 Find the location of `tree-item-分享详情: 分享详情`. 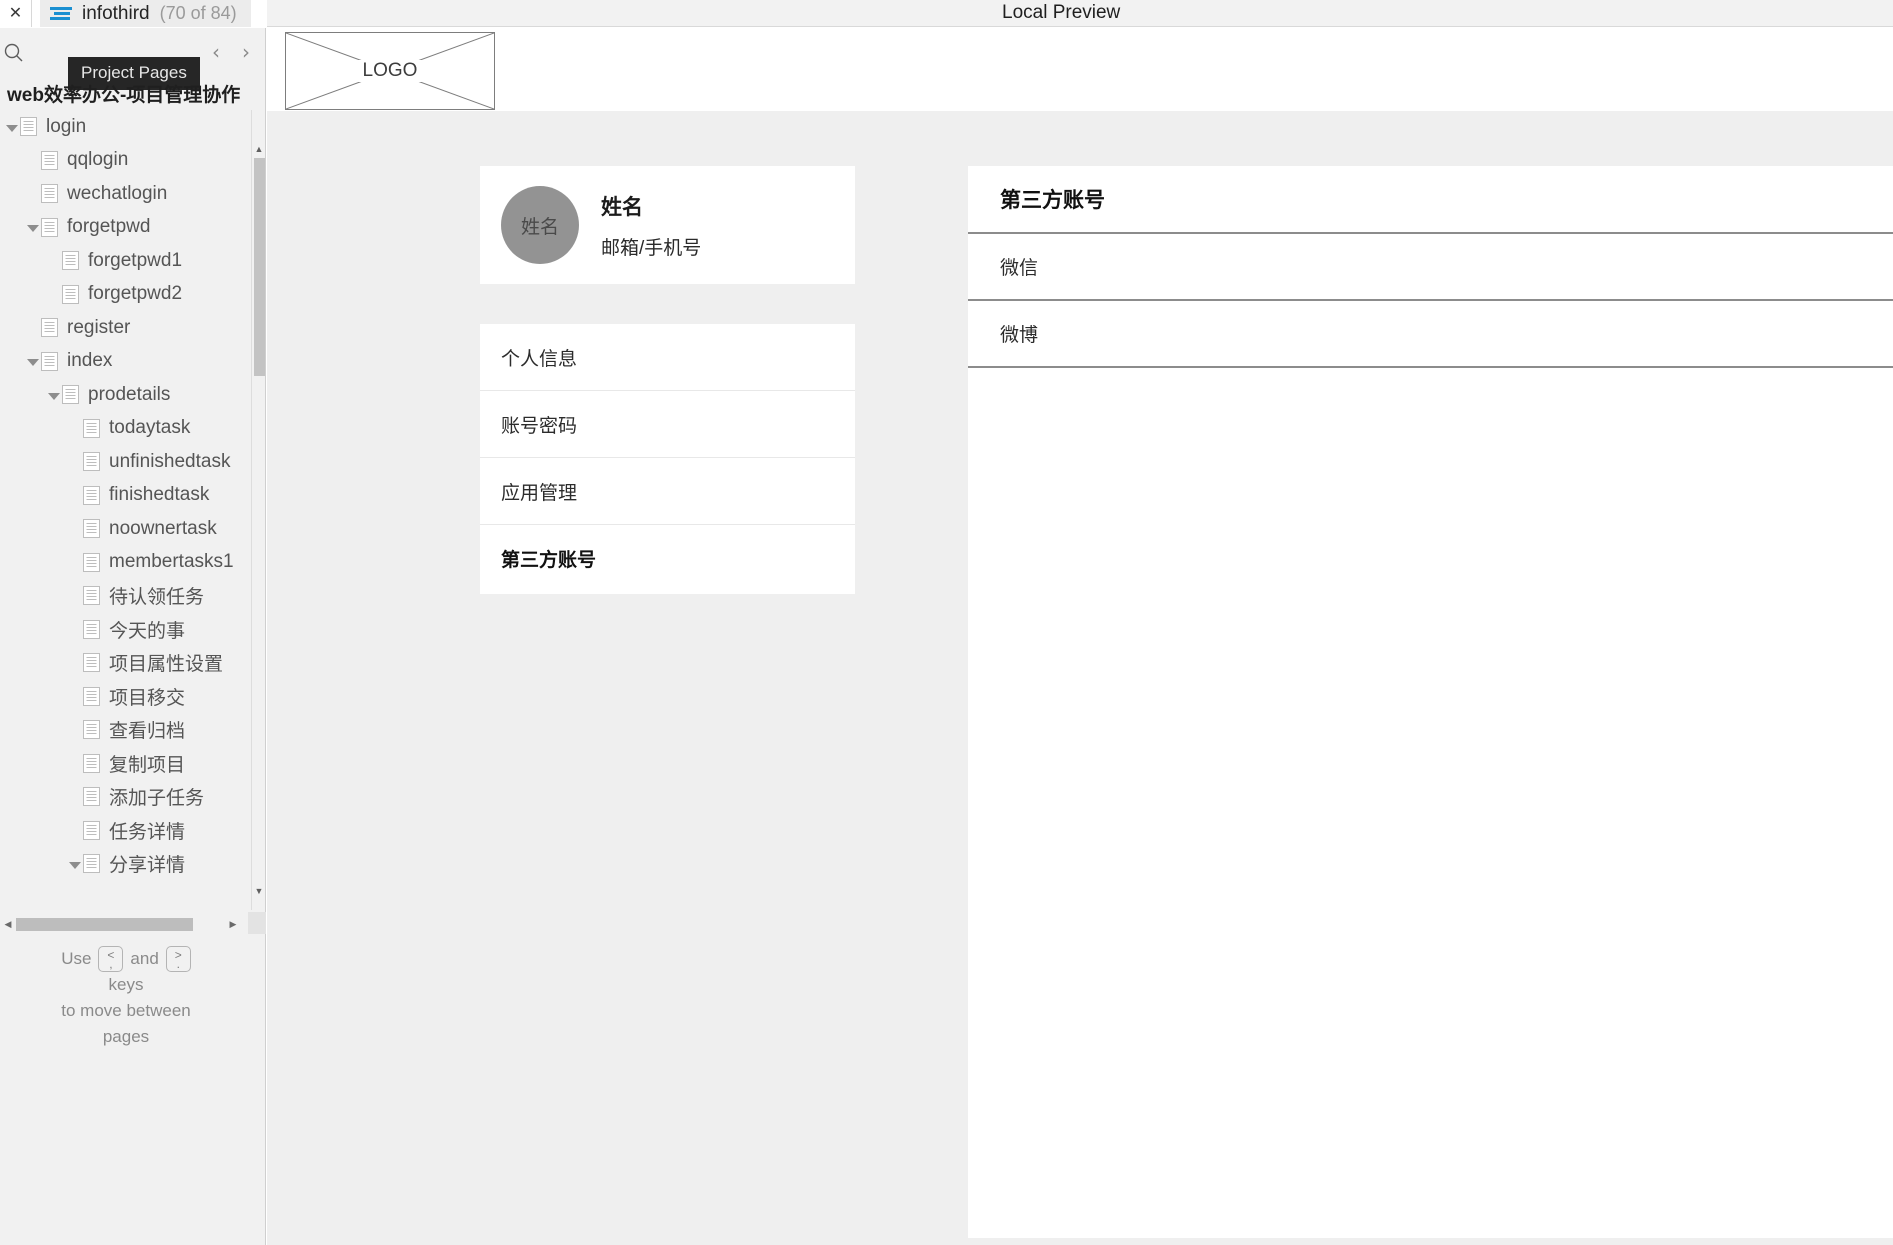

tree-item-分享详情: 分享详情 is located at coordinates (133, 864).